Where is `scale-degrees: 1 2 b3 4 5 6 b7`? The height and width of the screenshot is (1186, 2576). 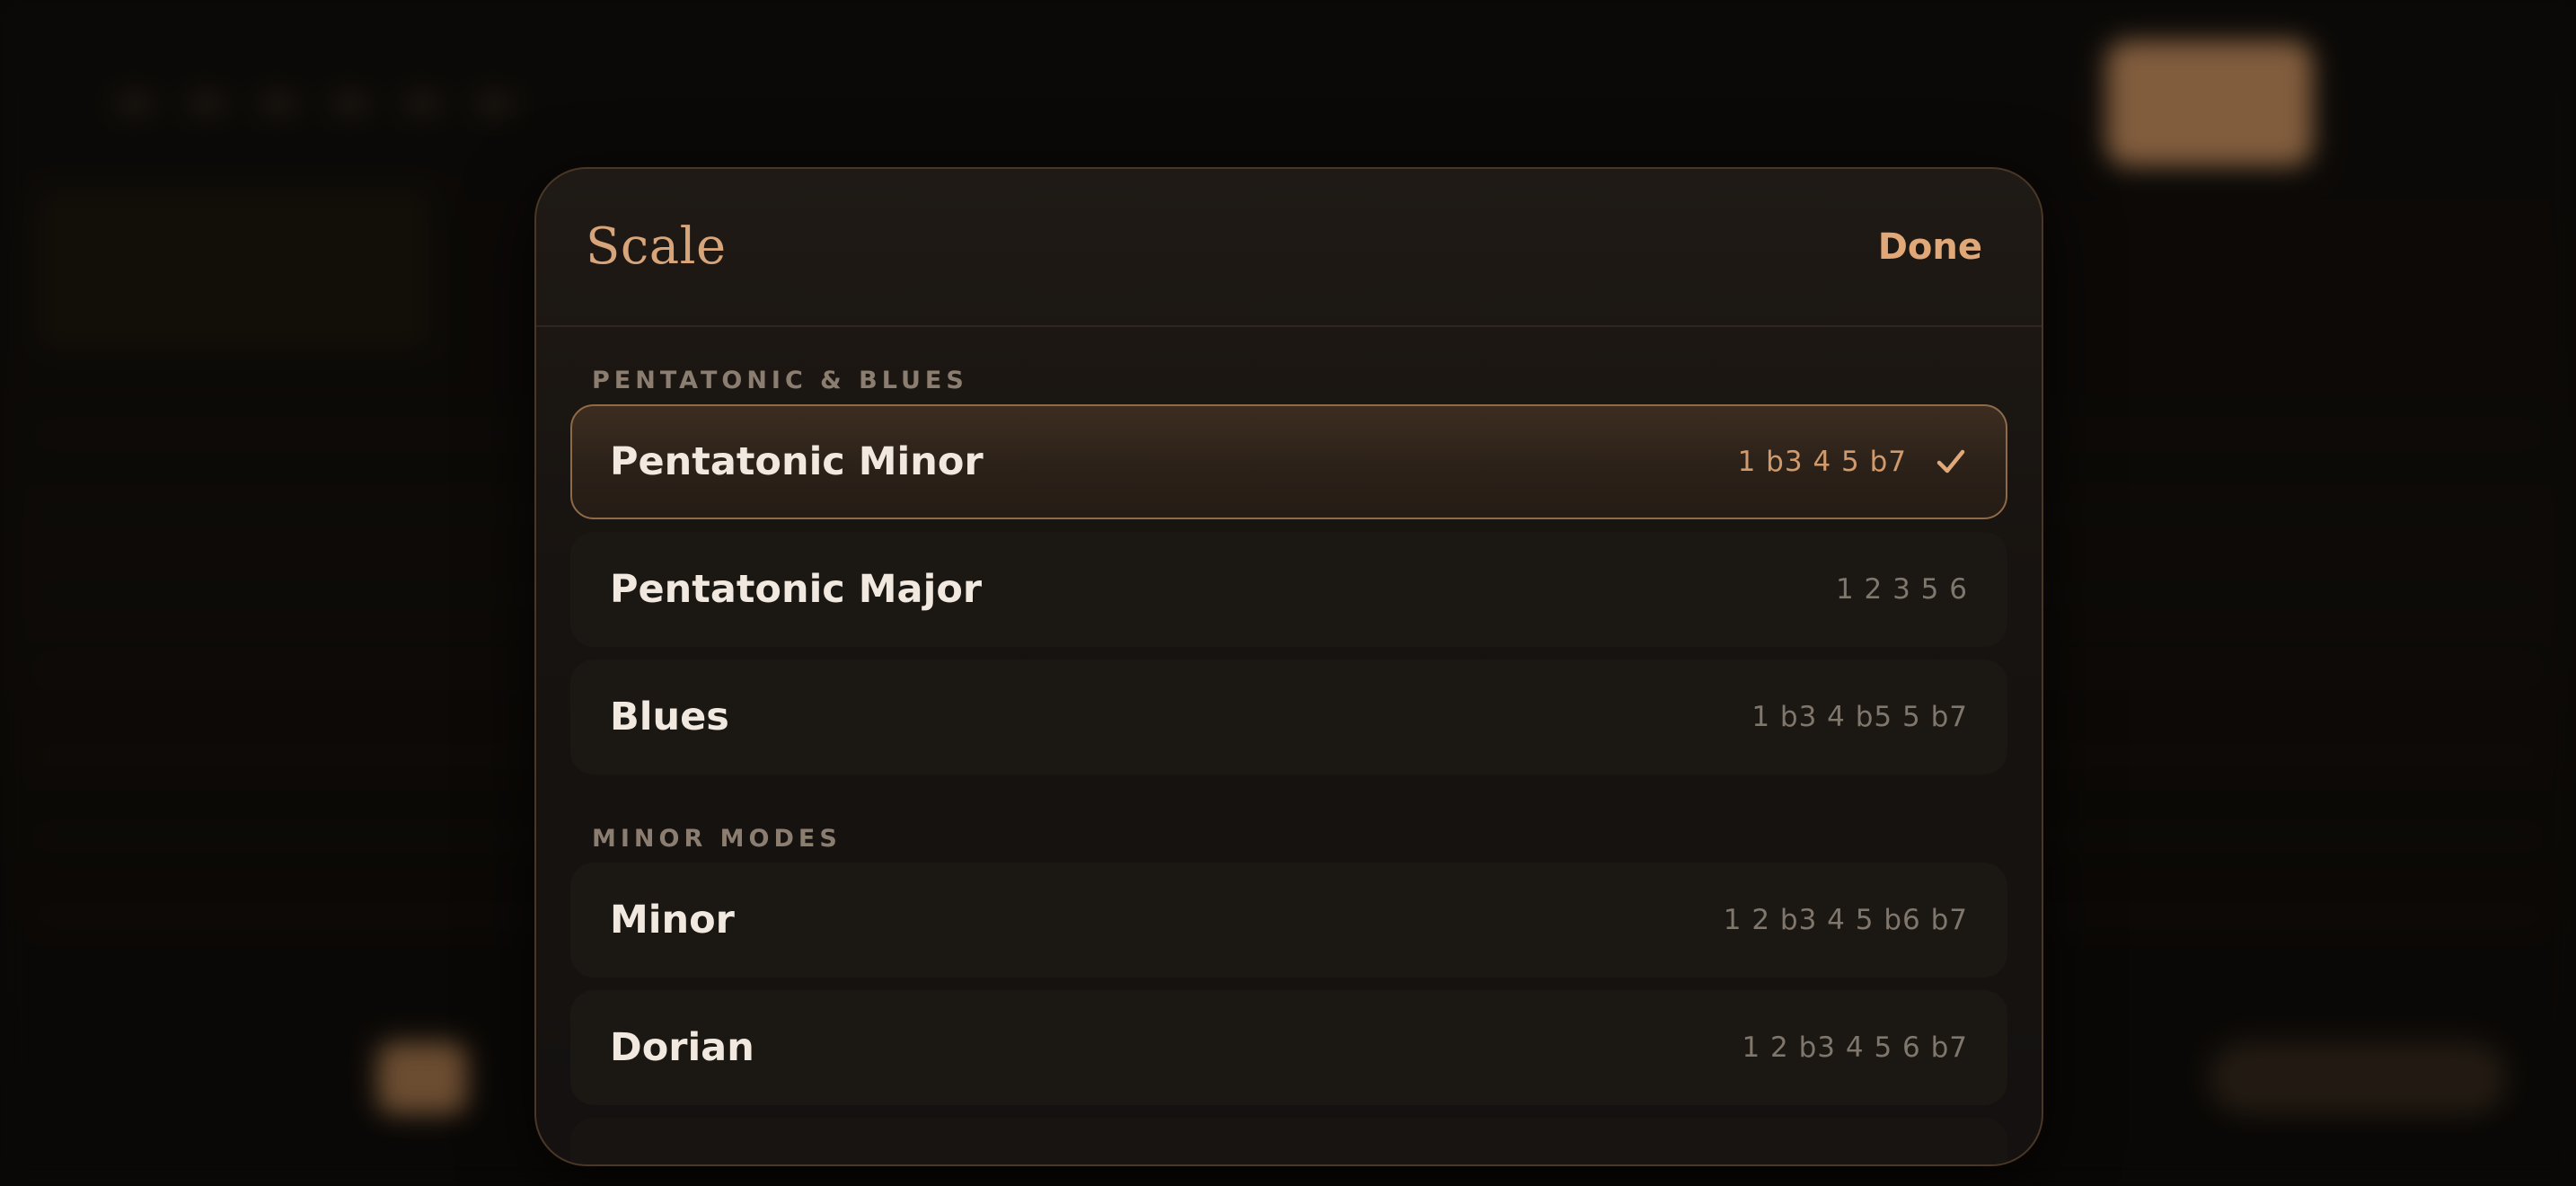 scale-degrees: 1 2 b3 4 5 6 b7 is located at coordinates (1855, 1047).